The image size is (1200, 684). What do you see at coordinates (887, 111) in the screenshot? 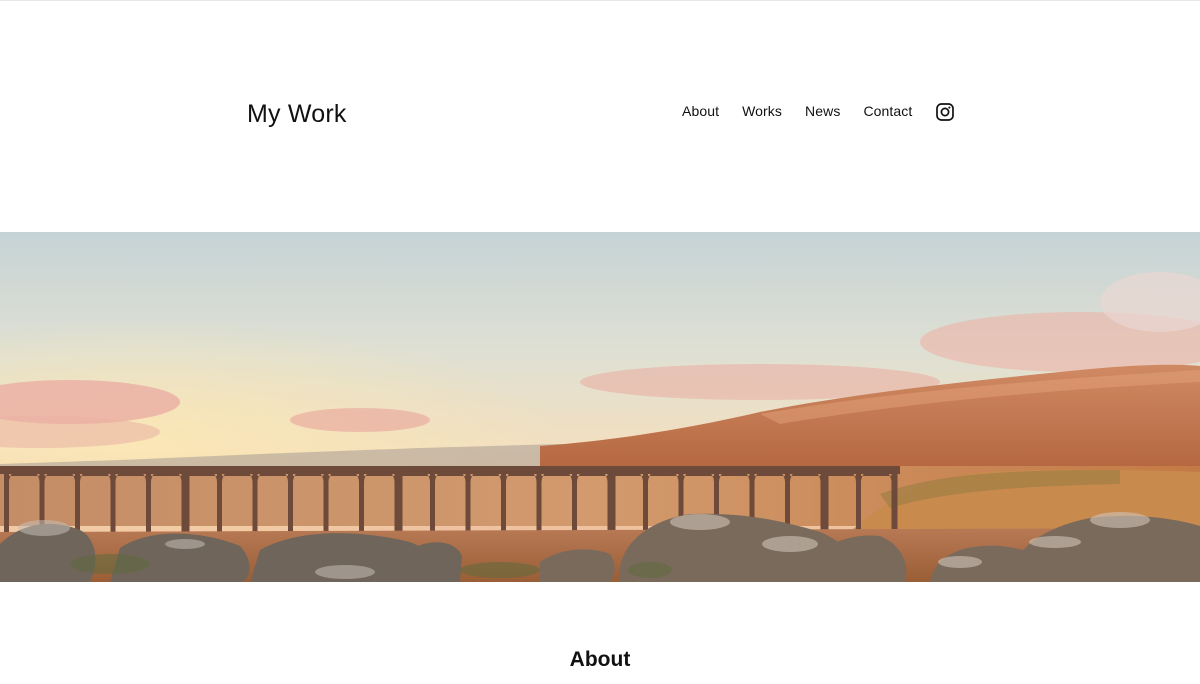
I see `nav-item-contact: Contact` at bounding box center [887, 111].